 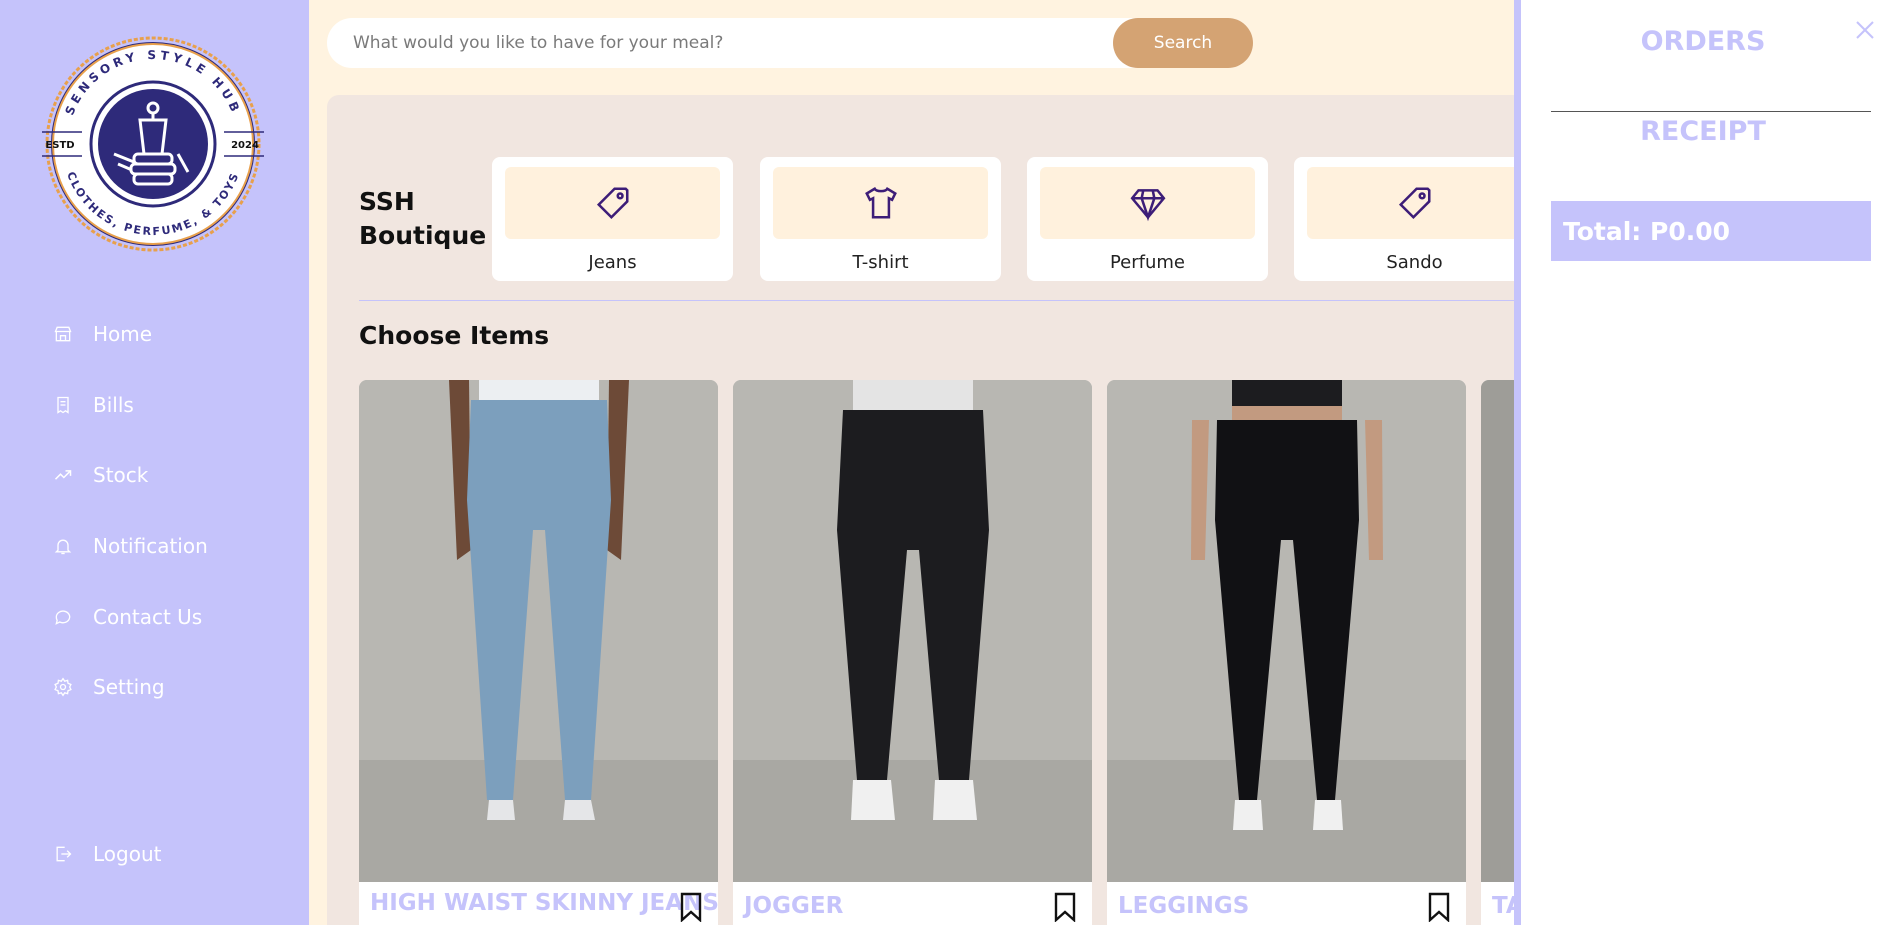 What do you see at coordinates (454, 335) in the screenshot?
I see `choose-items-title: Choose Items` at bounding box center [454, 335].